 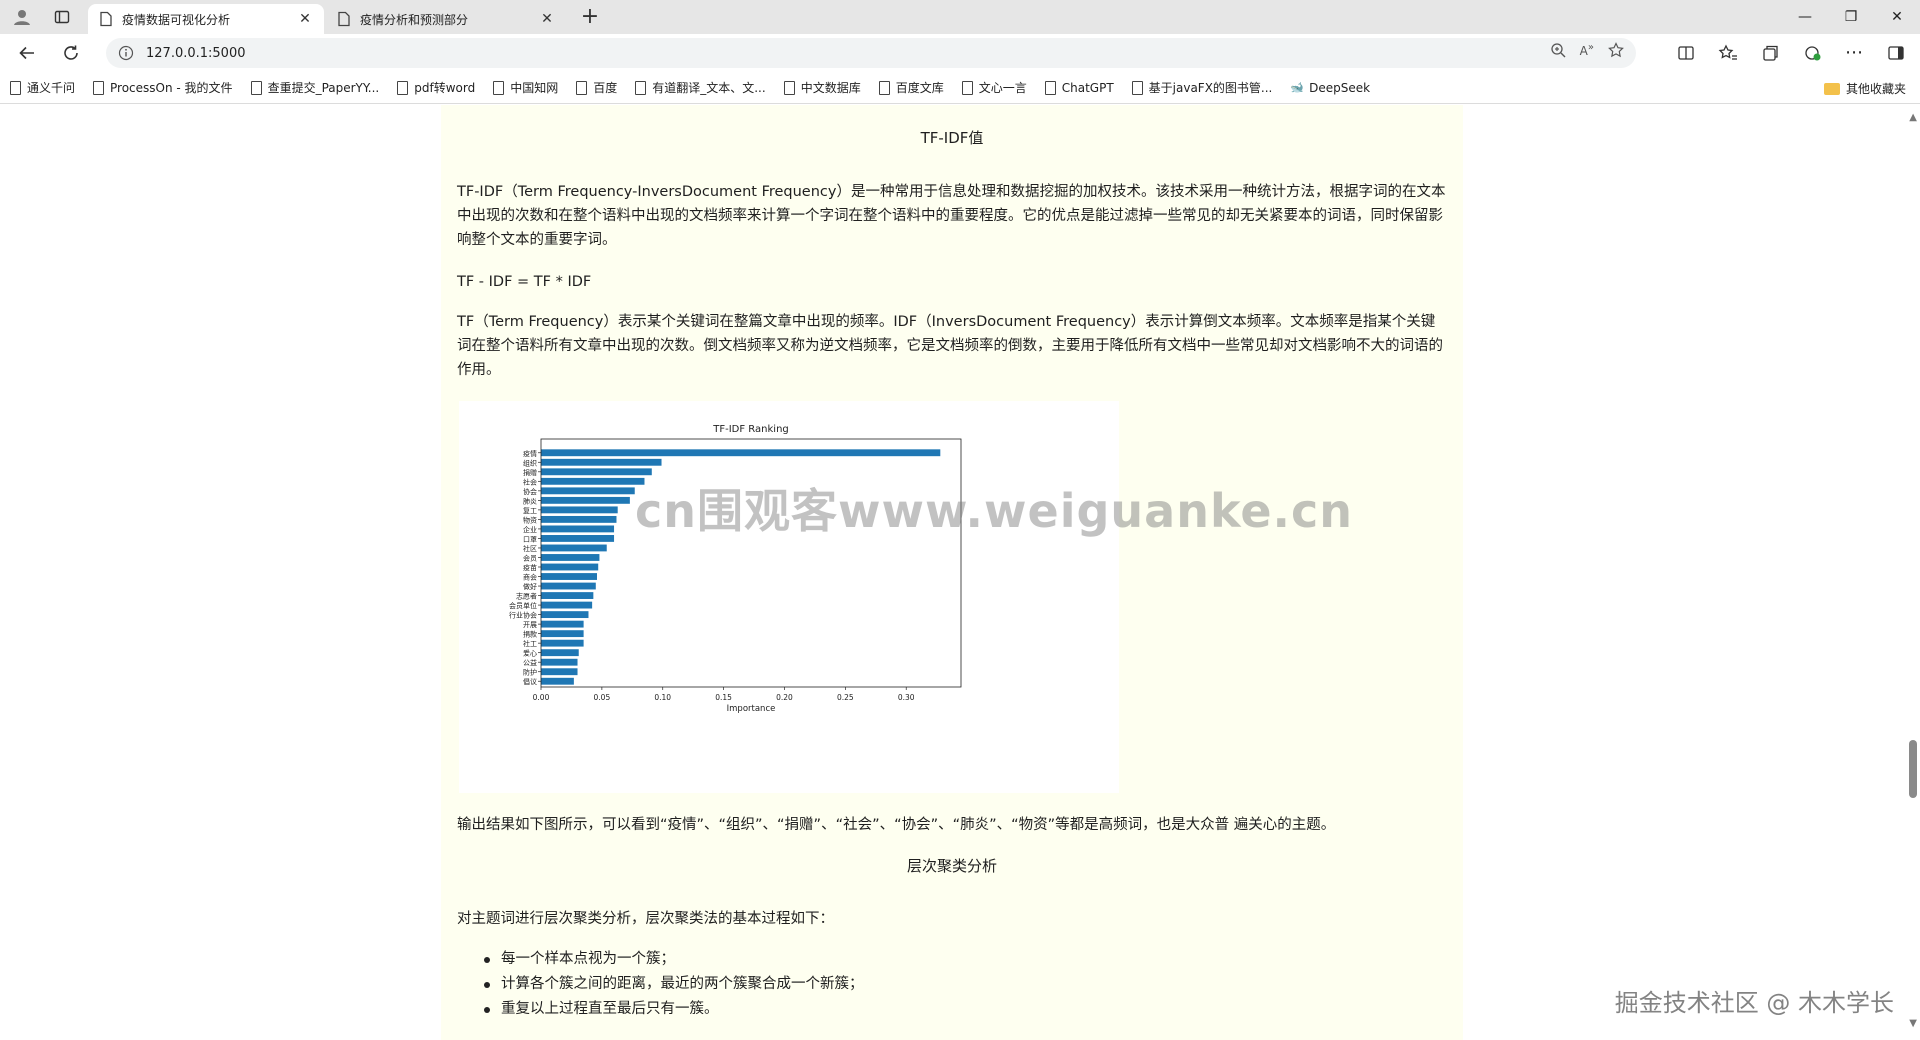 What do you see at coordinates (530, 501) in the screenshot?
I see `y-tick-label: 肺炎` at bounding box center [530, 501].